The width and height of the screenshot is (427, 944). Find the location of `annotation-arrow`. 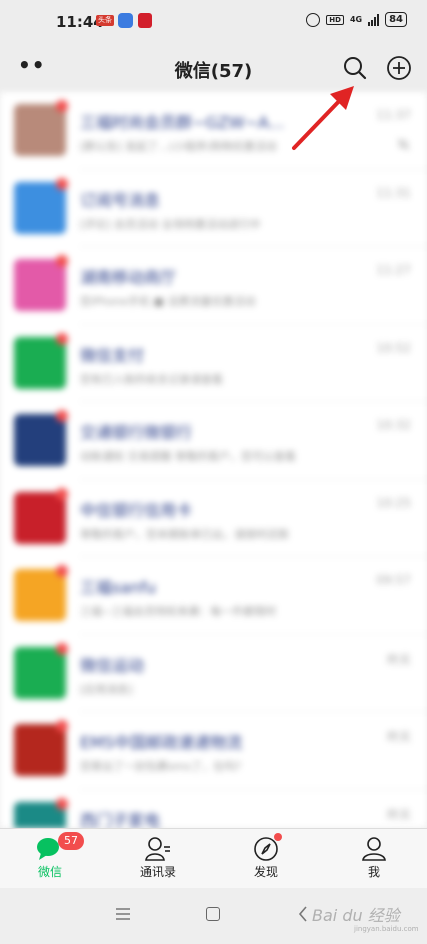

annotation-arrow is located at coordinates (323, 118).